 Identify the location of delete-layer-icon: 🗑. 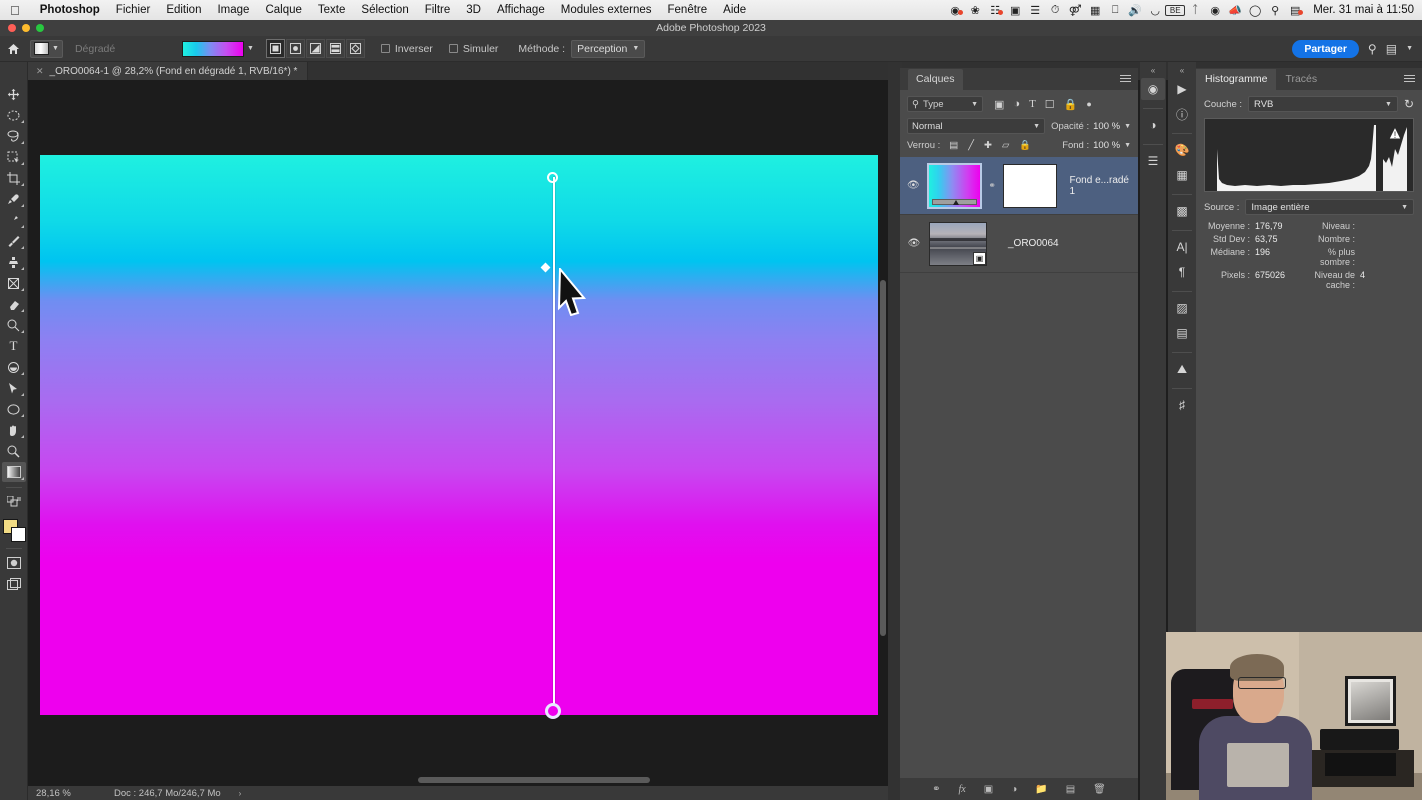
(1099, 789).